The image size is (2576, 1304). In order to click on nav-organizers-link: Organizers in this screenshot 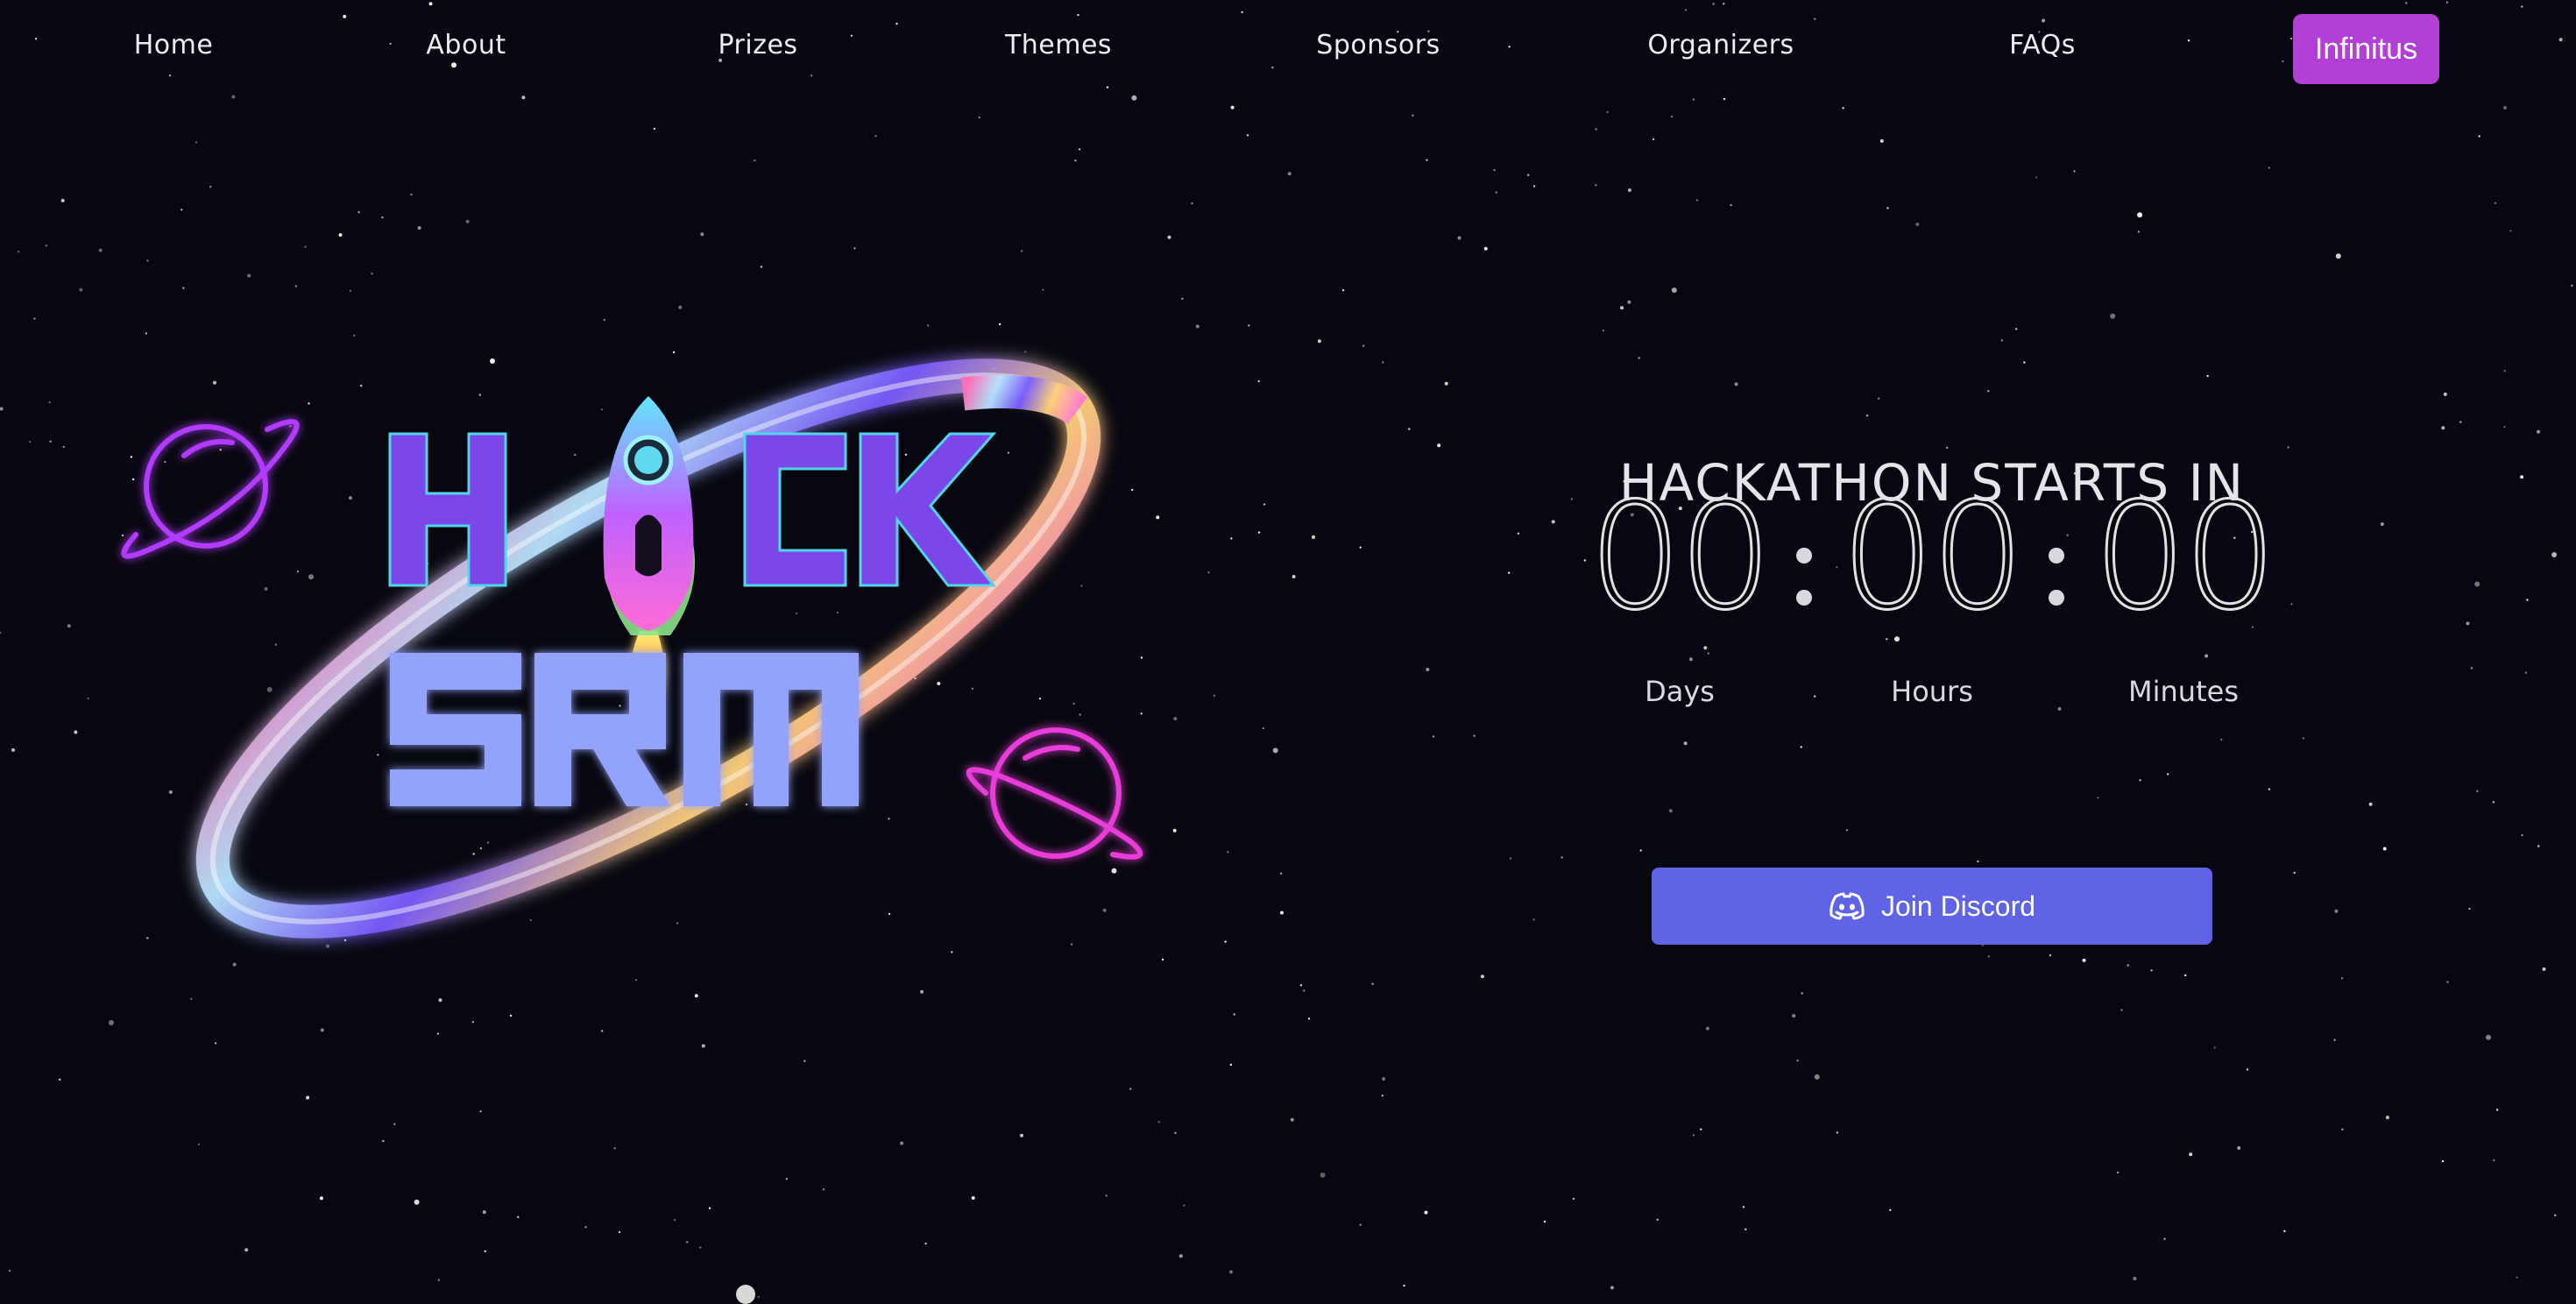, I will do `click(1720, 45)`.